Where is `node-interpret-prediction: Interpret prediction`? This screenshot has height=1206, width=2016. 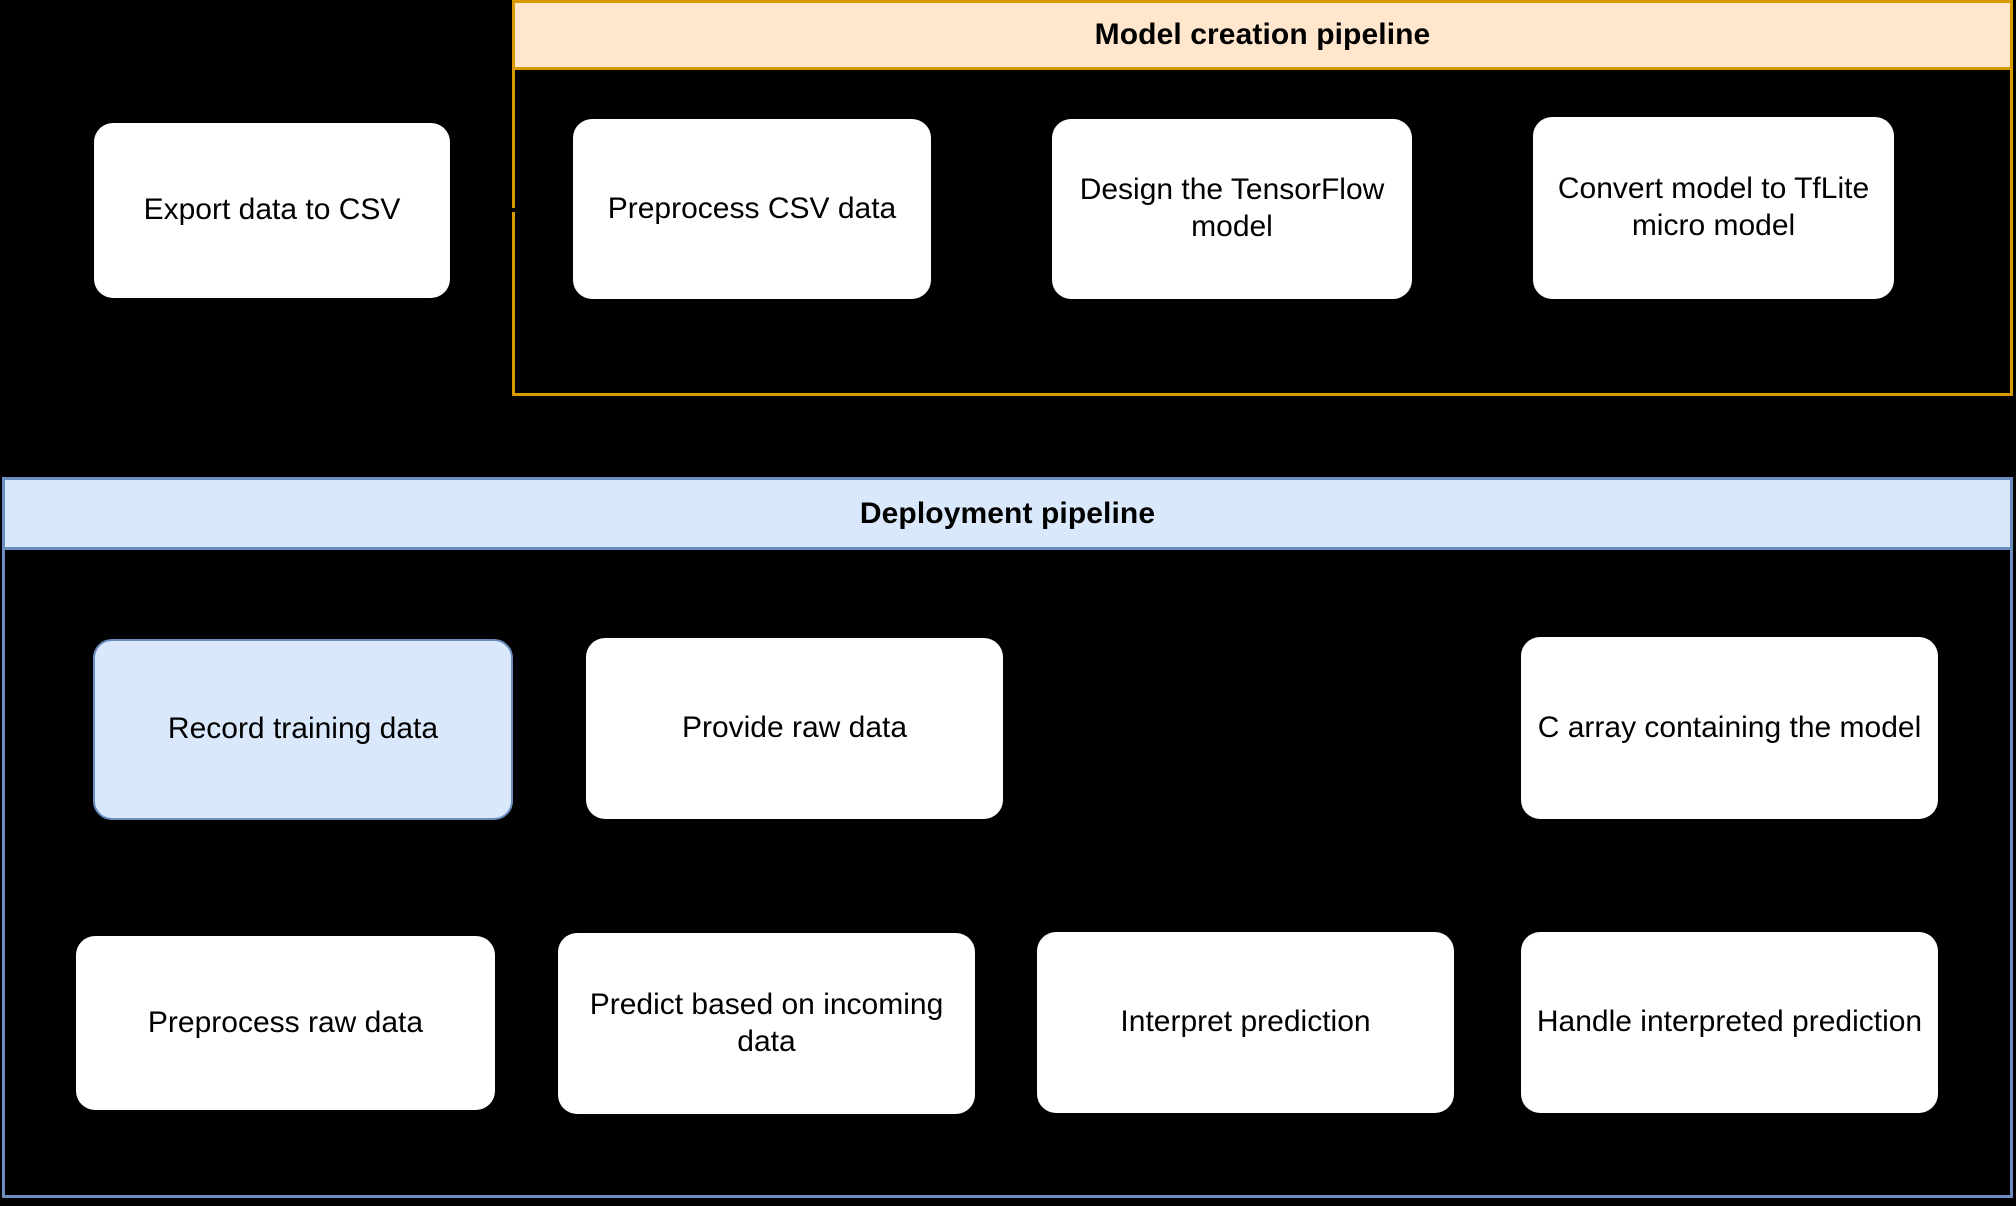
node-interpret-prediction: Interpret prediction is located at coordinates (1245, 1022).